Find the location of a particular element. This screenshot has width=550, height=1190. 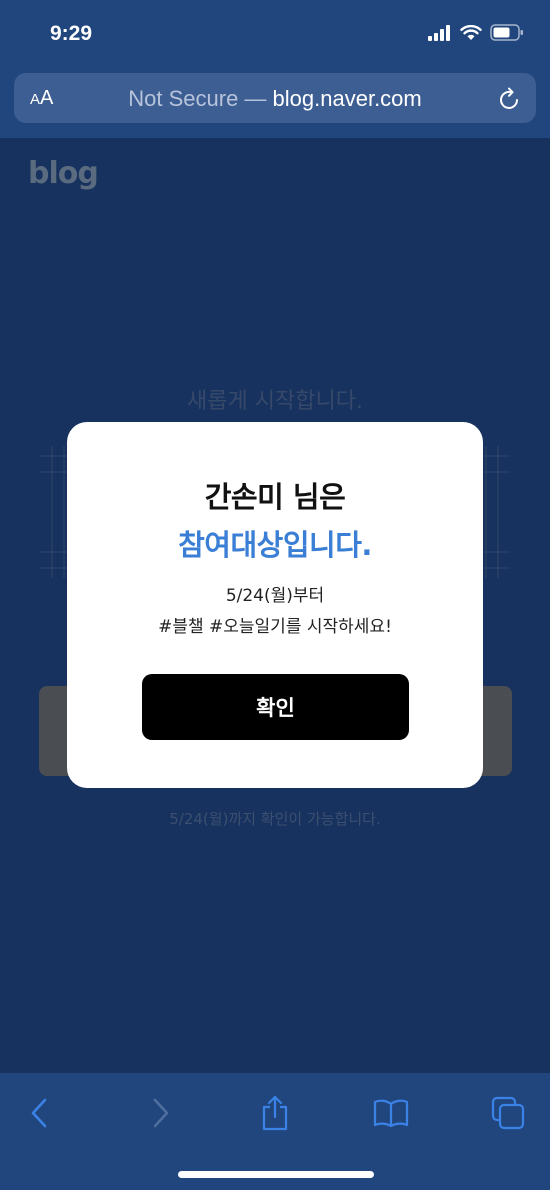

status-icons is located at coordinates (476, 32).